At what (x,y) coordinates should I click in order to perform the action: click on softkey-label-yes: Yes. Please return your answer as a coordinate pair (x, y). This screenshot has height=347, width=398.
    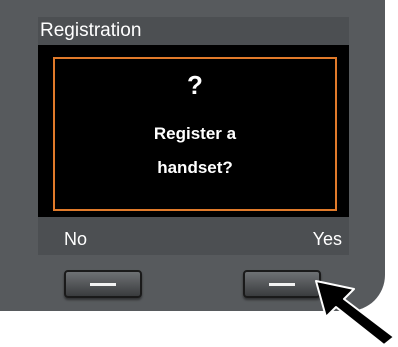
    Looking at the image, I should click on (327, 239).